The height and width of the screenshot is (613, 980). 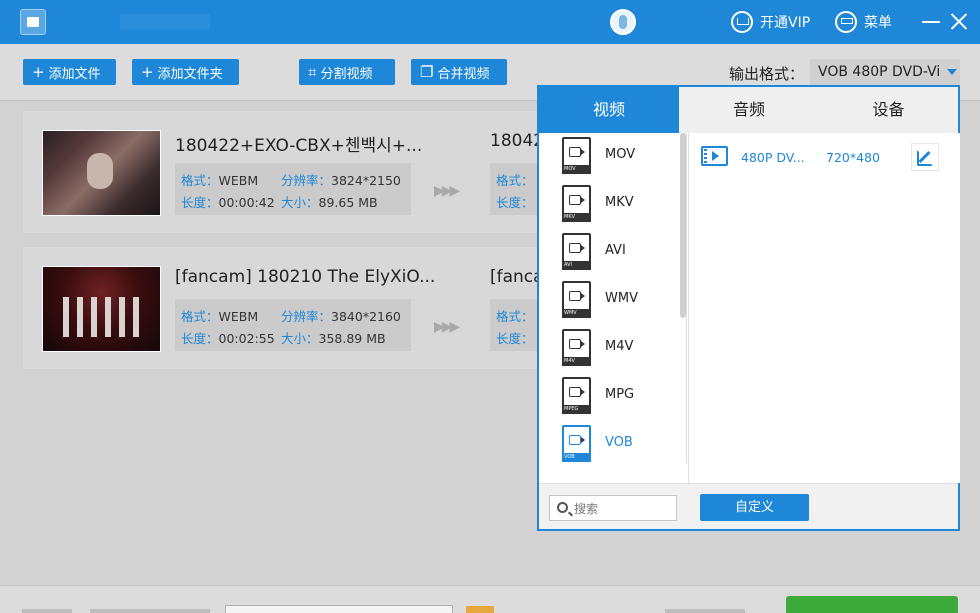 I want to click on minimize-button, so click(x=931, y=22).